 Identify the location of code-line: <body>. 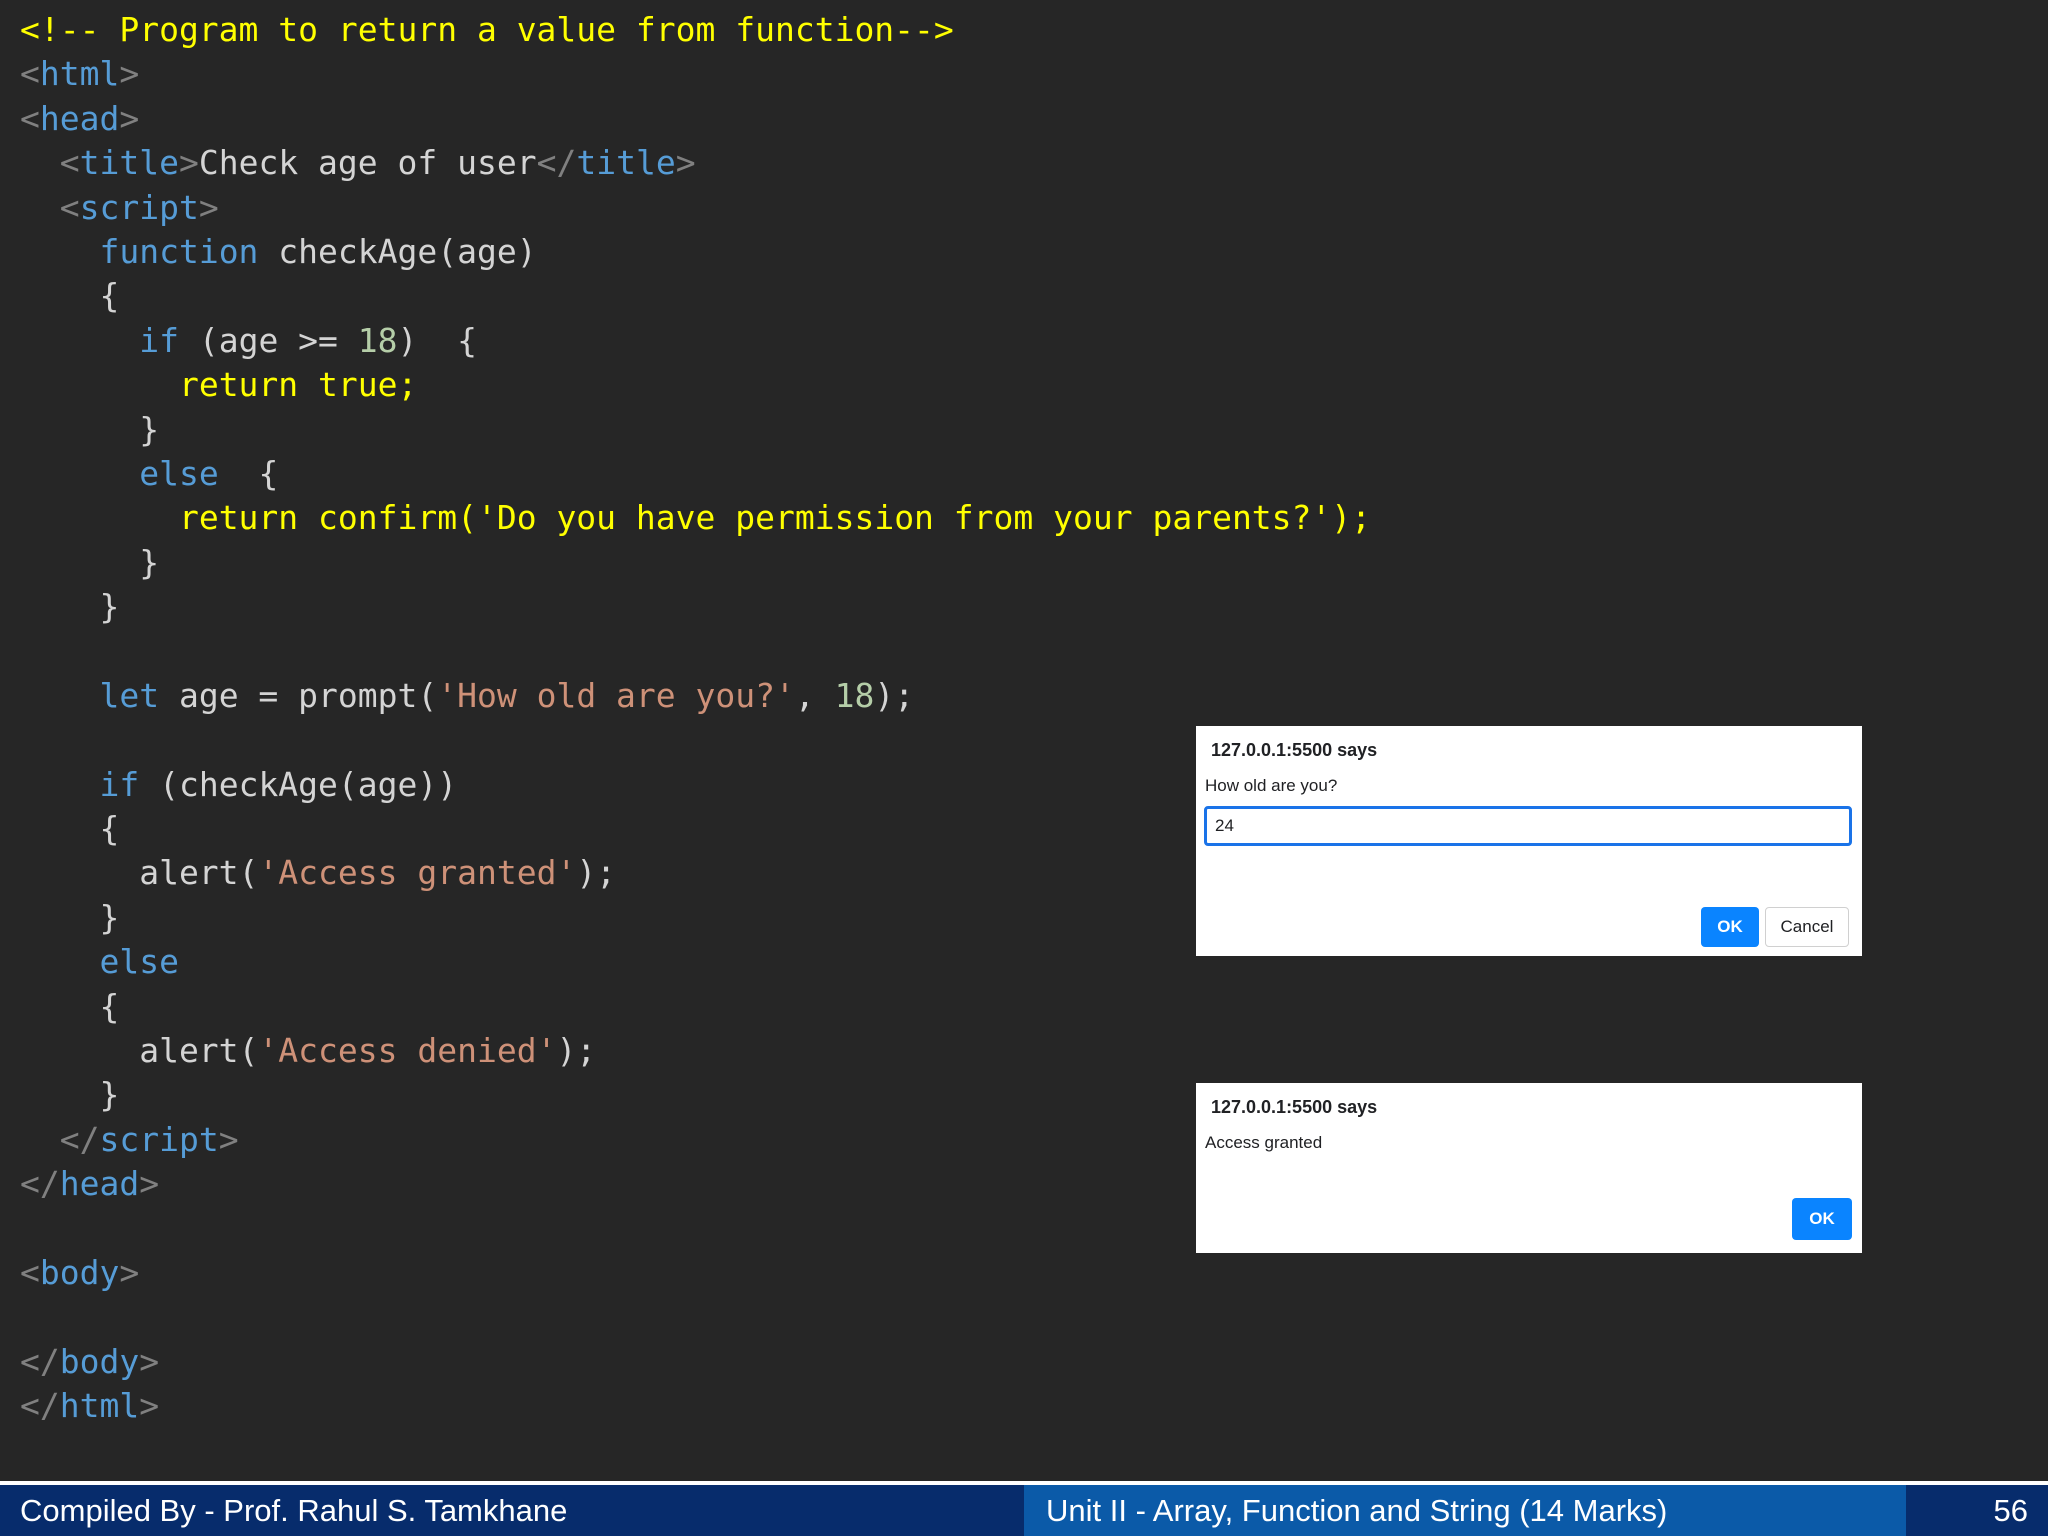
(695, 1273).